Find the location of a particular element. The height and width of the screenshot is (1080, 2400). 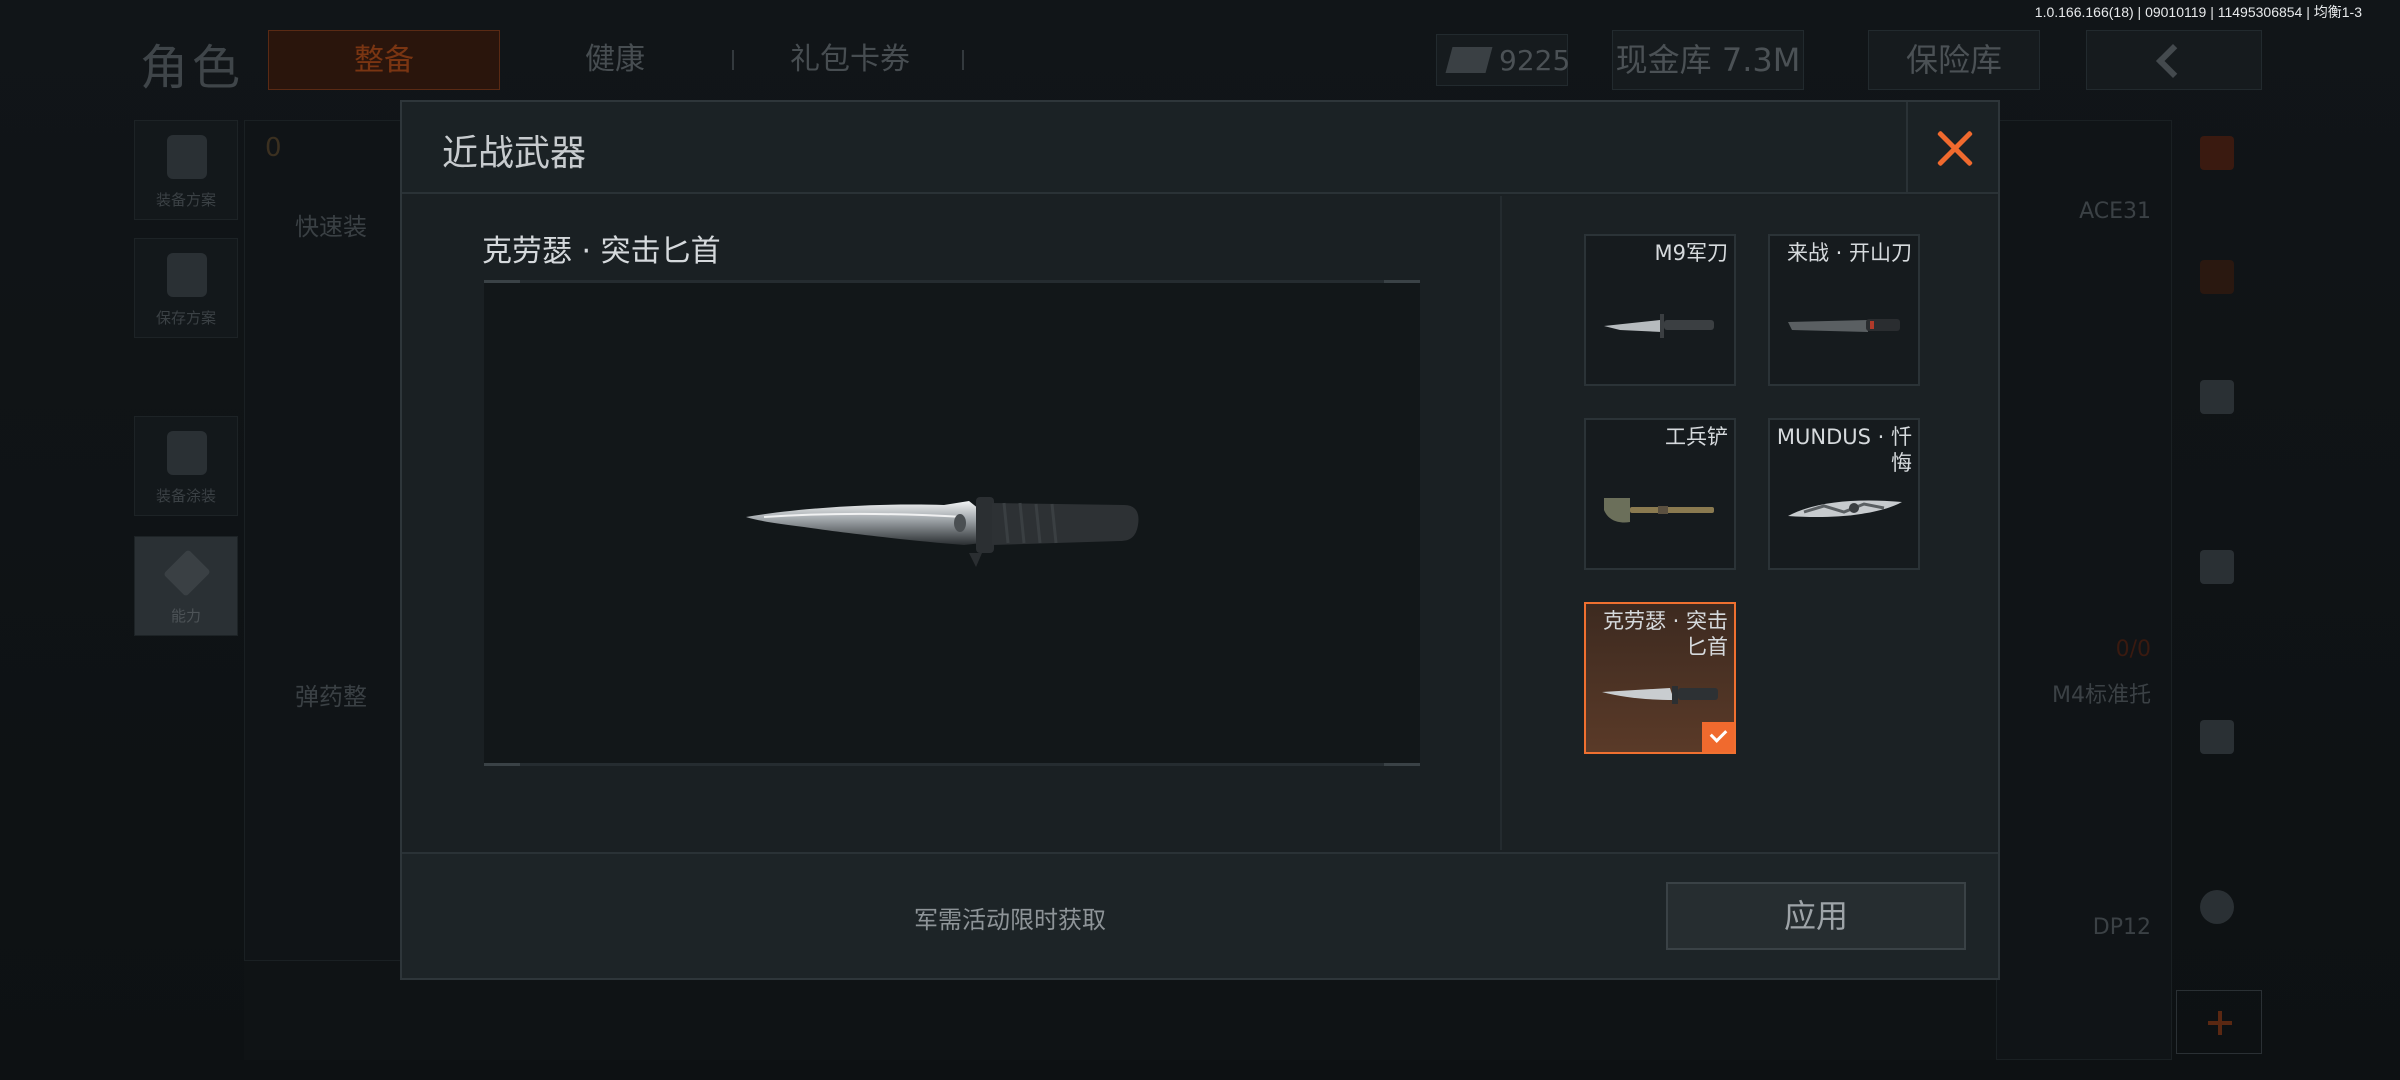

slot-label-dp12: DP12 is located at coordinates (2121, 927).